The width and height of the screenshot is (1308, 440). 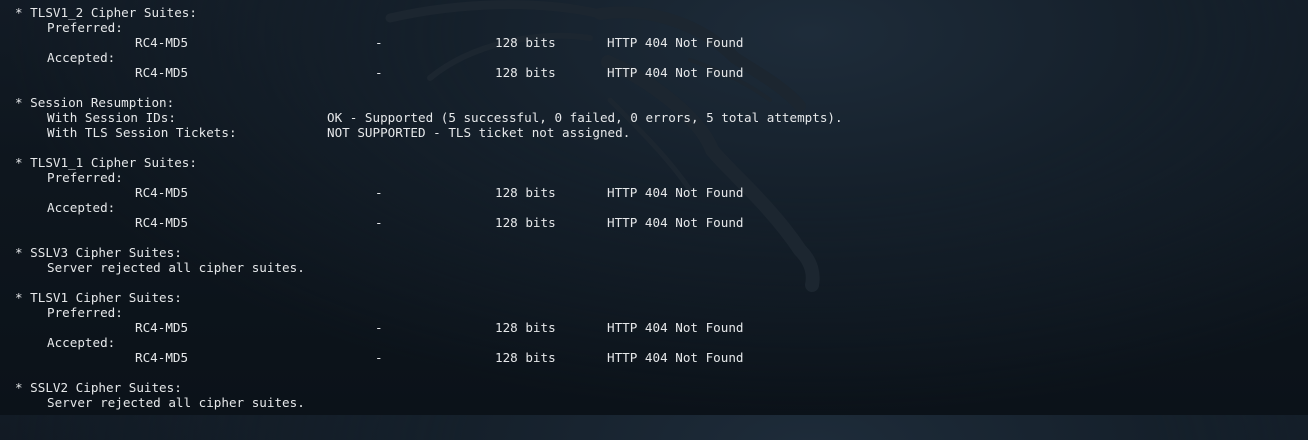 What do you see at coordinates (98, 387) in the screenshot?
I see `sslv2-header: * SSLV2 Cipher Suites:` at bounding box center [98, 387].